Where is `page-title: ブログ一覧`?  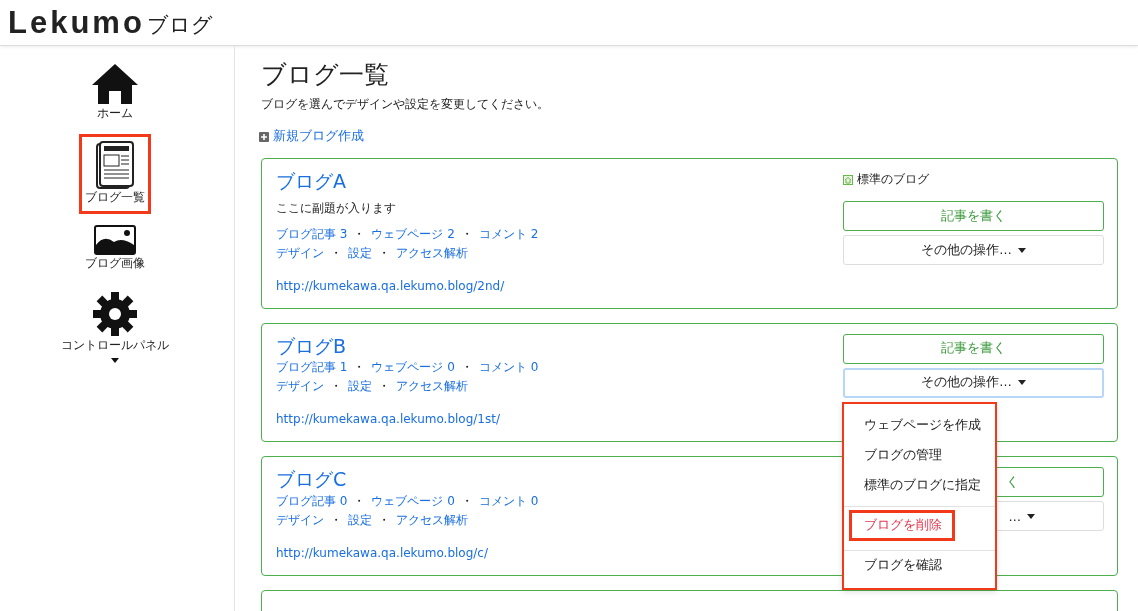 page-title: ブログ一覧 is located at coordinates (325, 75).